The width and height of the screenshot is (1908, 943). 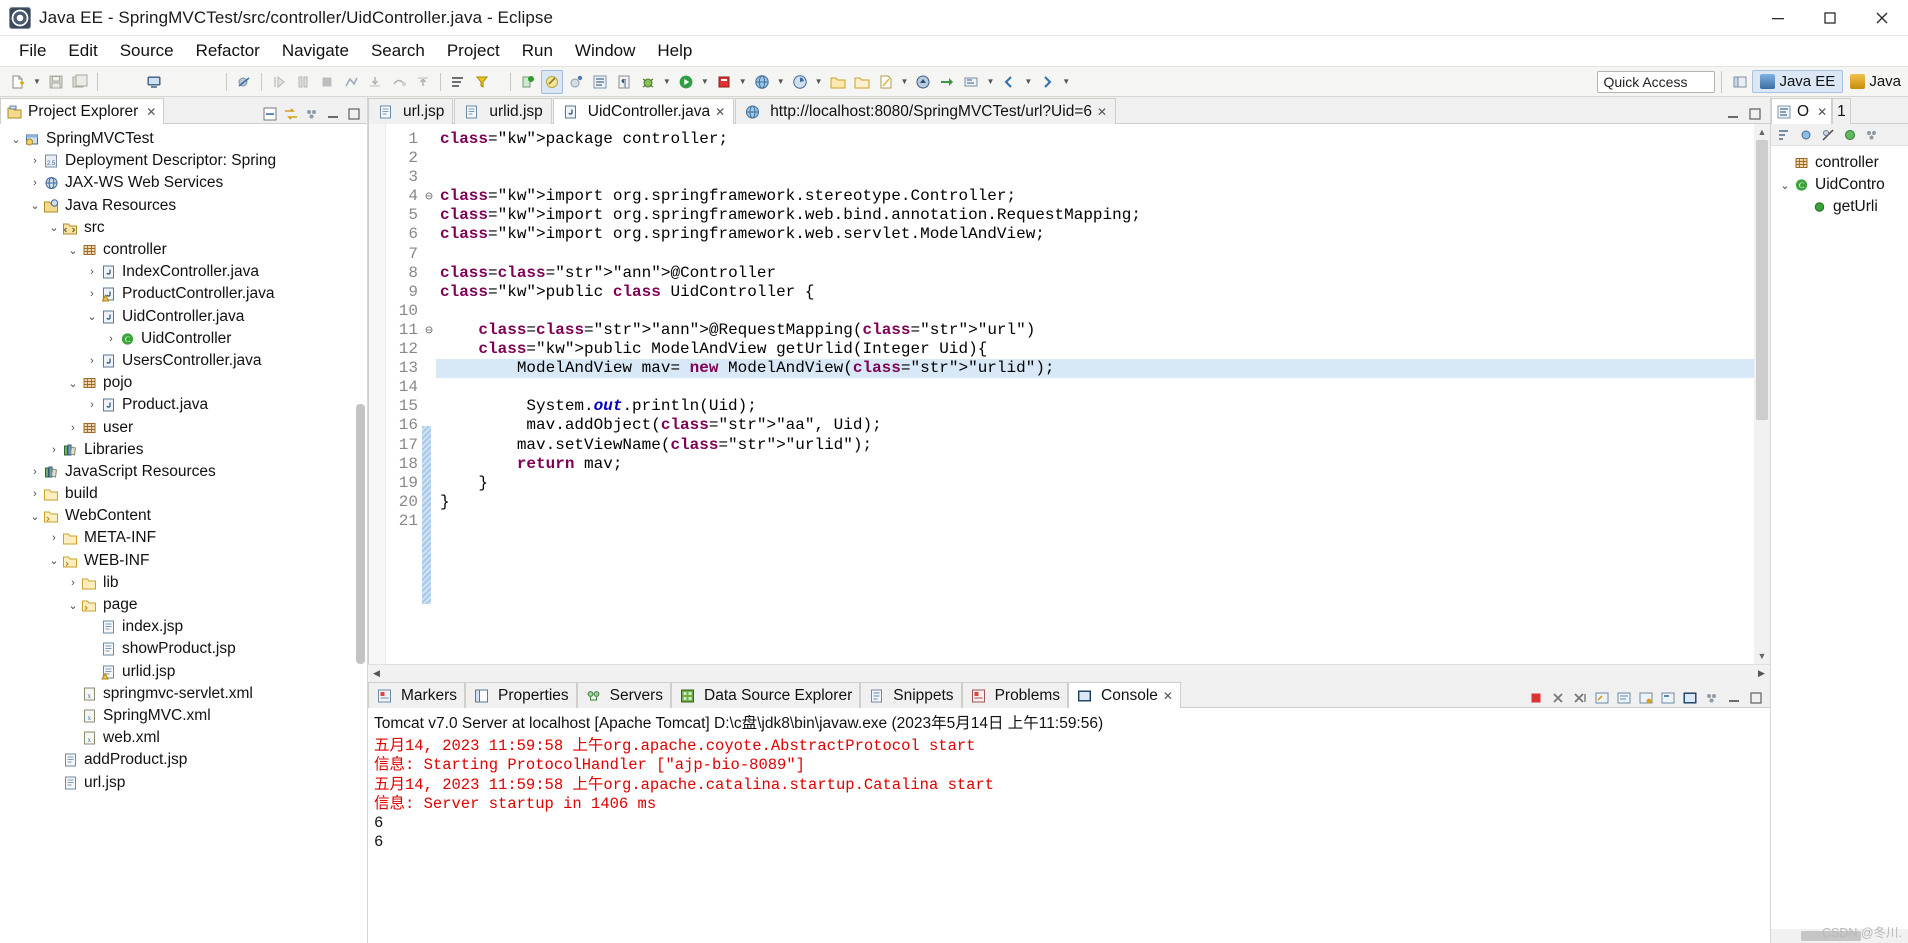 I want to click on code-line: System.out.println(Uid);, so click(x=1103, y=406).